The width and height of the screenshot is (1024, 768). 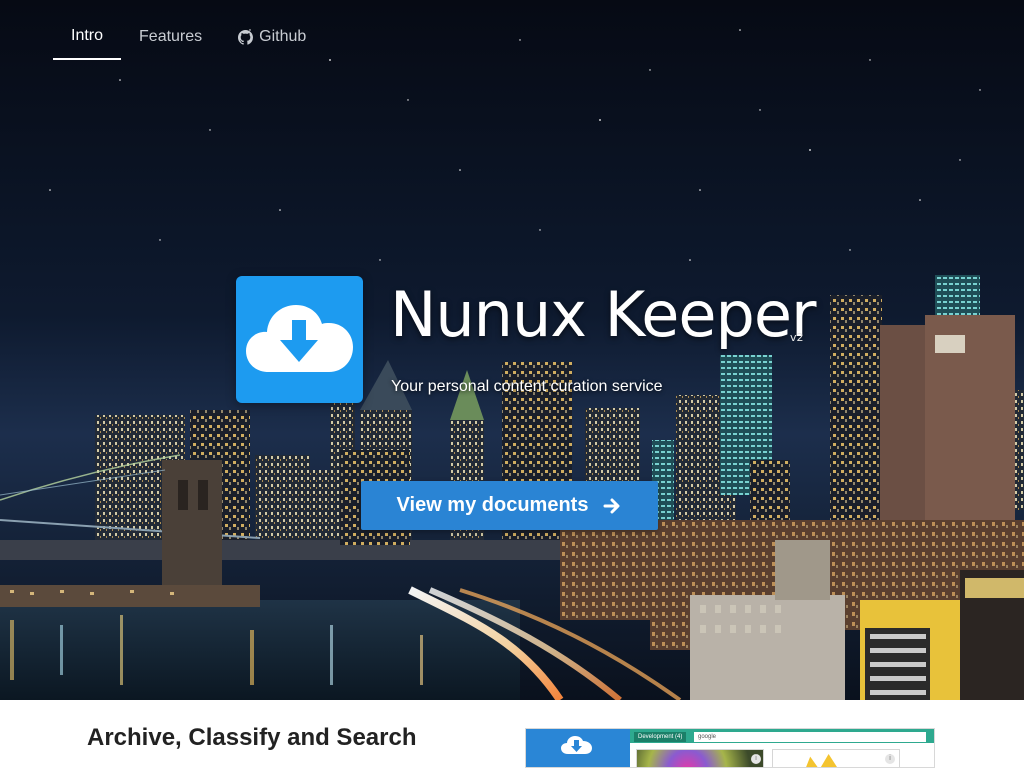 I want to click on app-logo, so click(x=299, y=339).